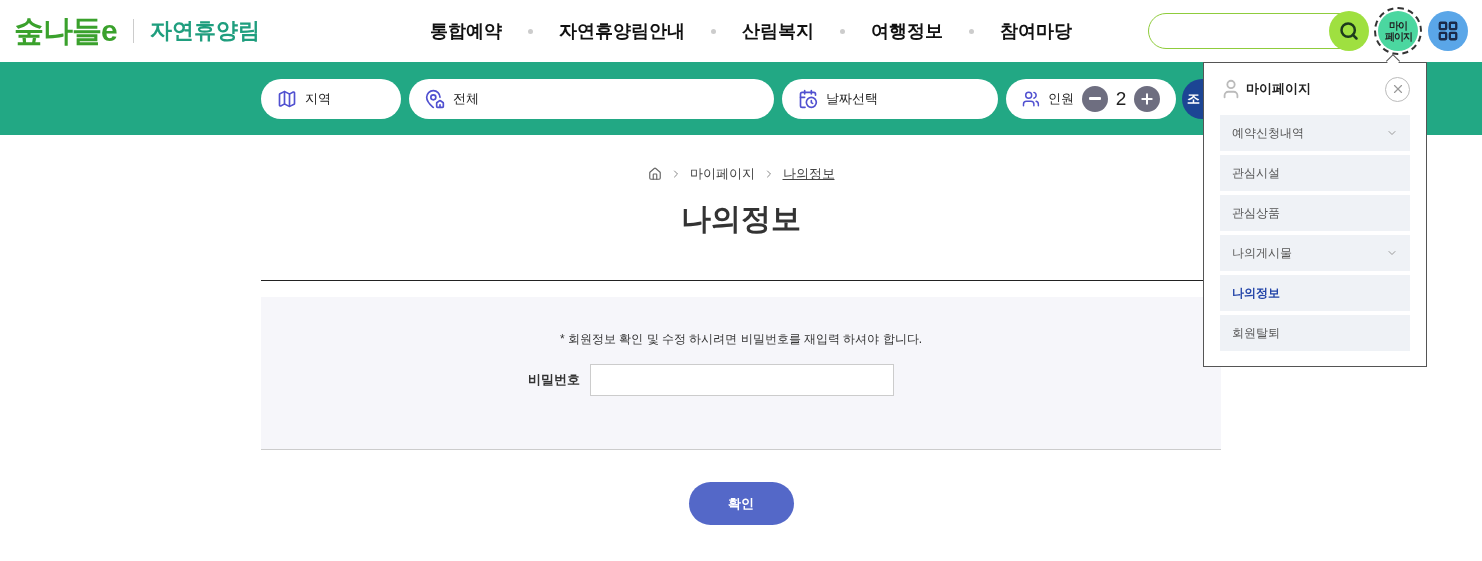 The width and height of the screenshot is (1482, 561). Describe the element at coordinates (435, 98) in the screenshot. I see `house-pin-icon` at that location.